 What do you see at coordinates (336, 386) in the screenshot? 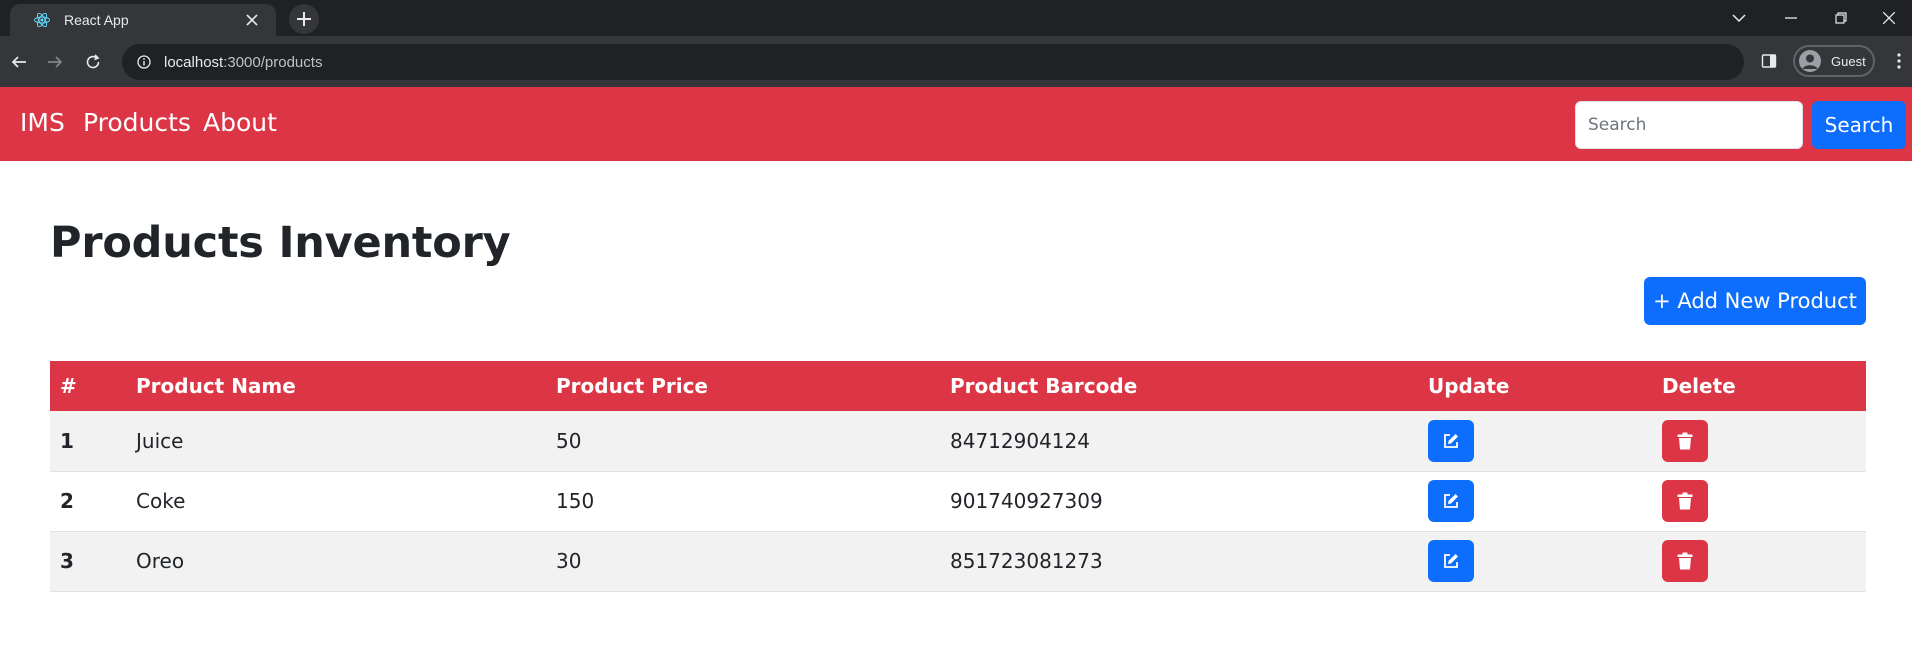
I see `header-product-name: Product Name` at bounding box center [336, 386].